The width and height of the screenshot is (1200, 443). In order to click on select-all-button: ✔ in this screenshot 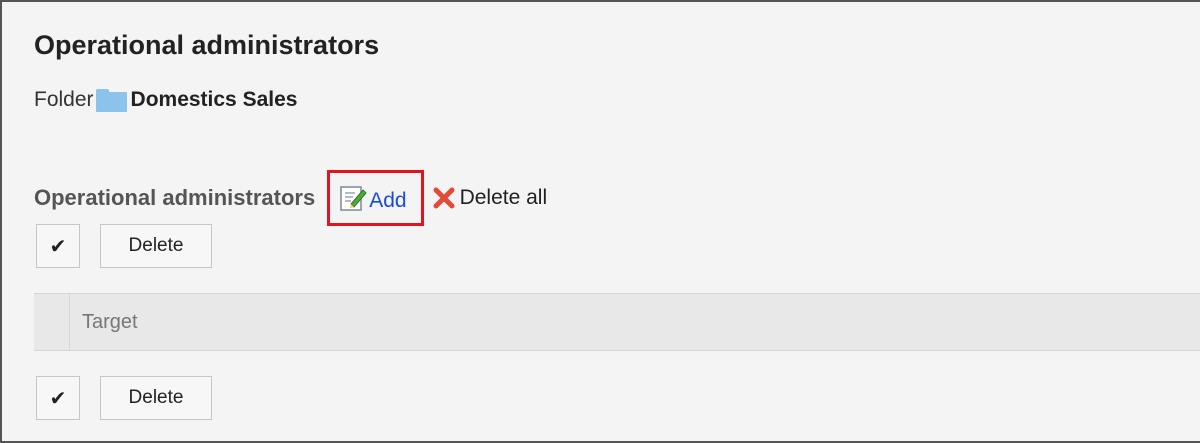, I will do `click(58, 246)`.